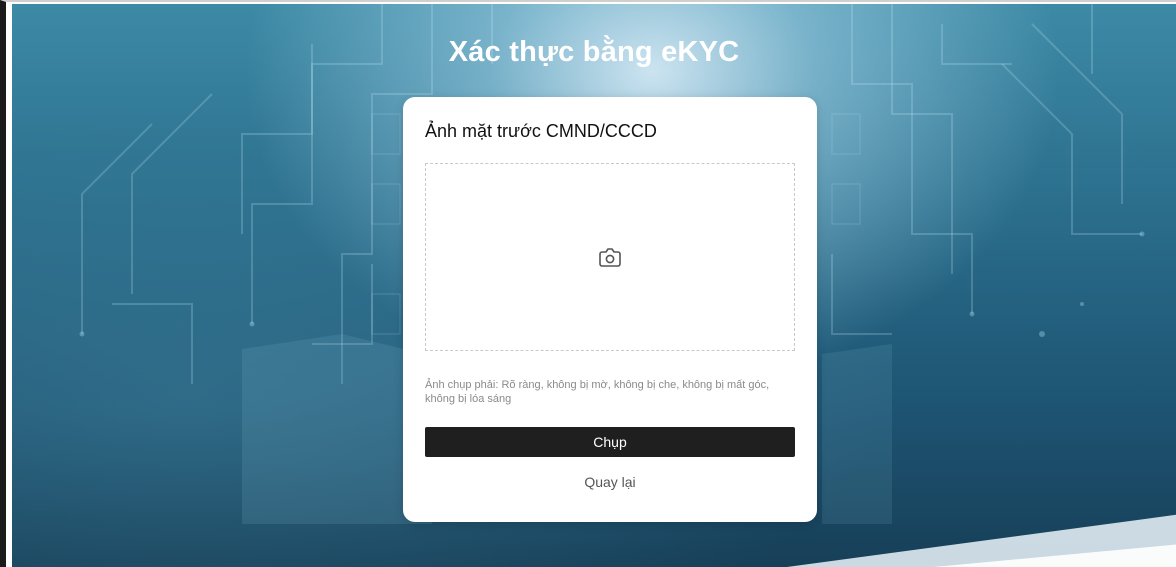 This screenshot has width=1176, height=567. Describe the element at coordinates (610, 442) in the screenshot. I see `capture-button: Chụp` at that location.